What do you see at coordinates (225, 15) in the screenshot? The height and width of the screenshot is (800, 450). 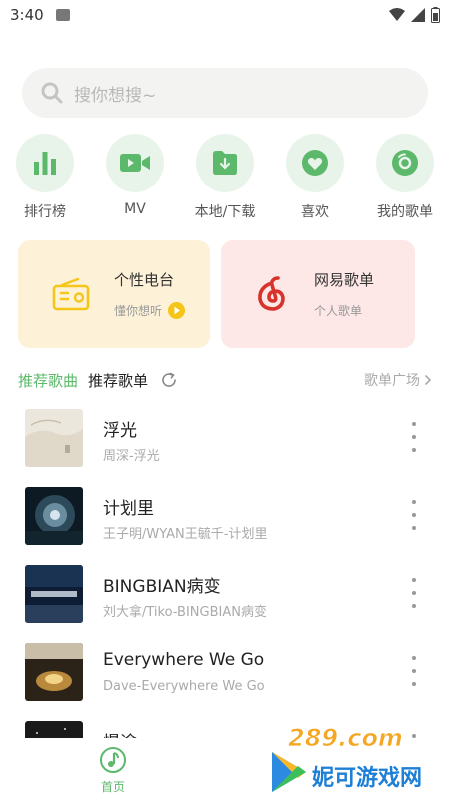 I see `status-bar: 3:40` at bounding box center [225, 15].